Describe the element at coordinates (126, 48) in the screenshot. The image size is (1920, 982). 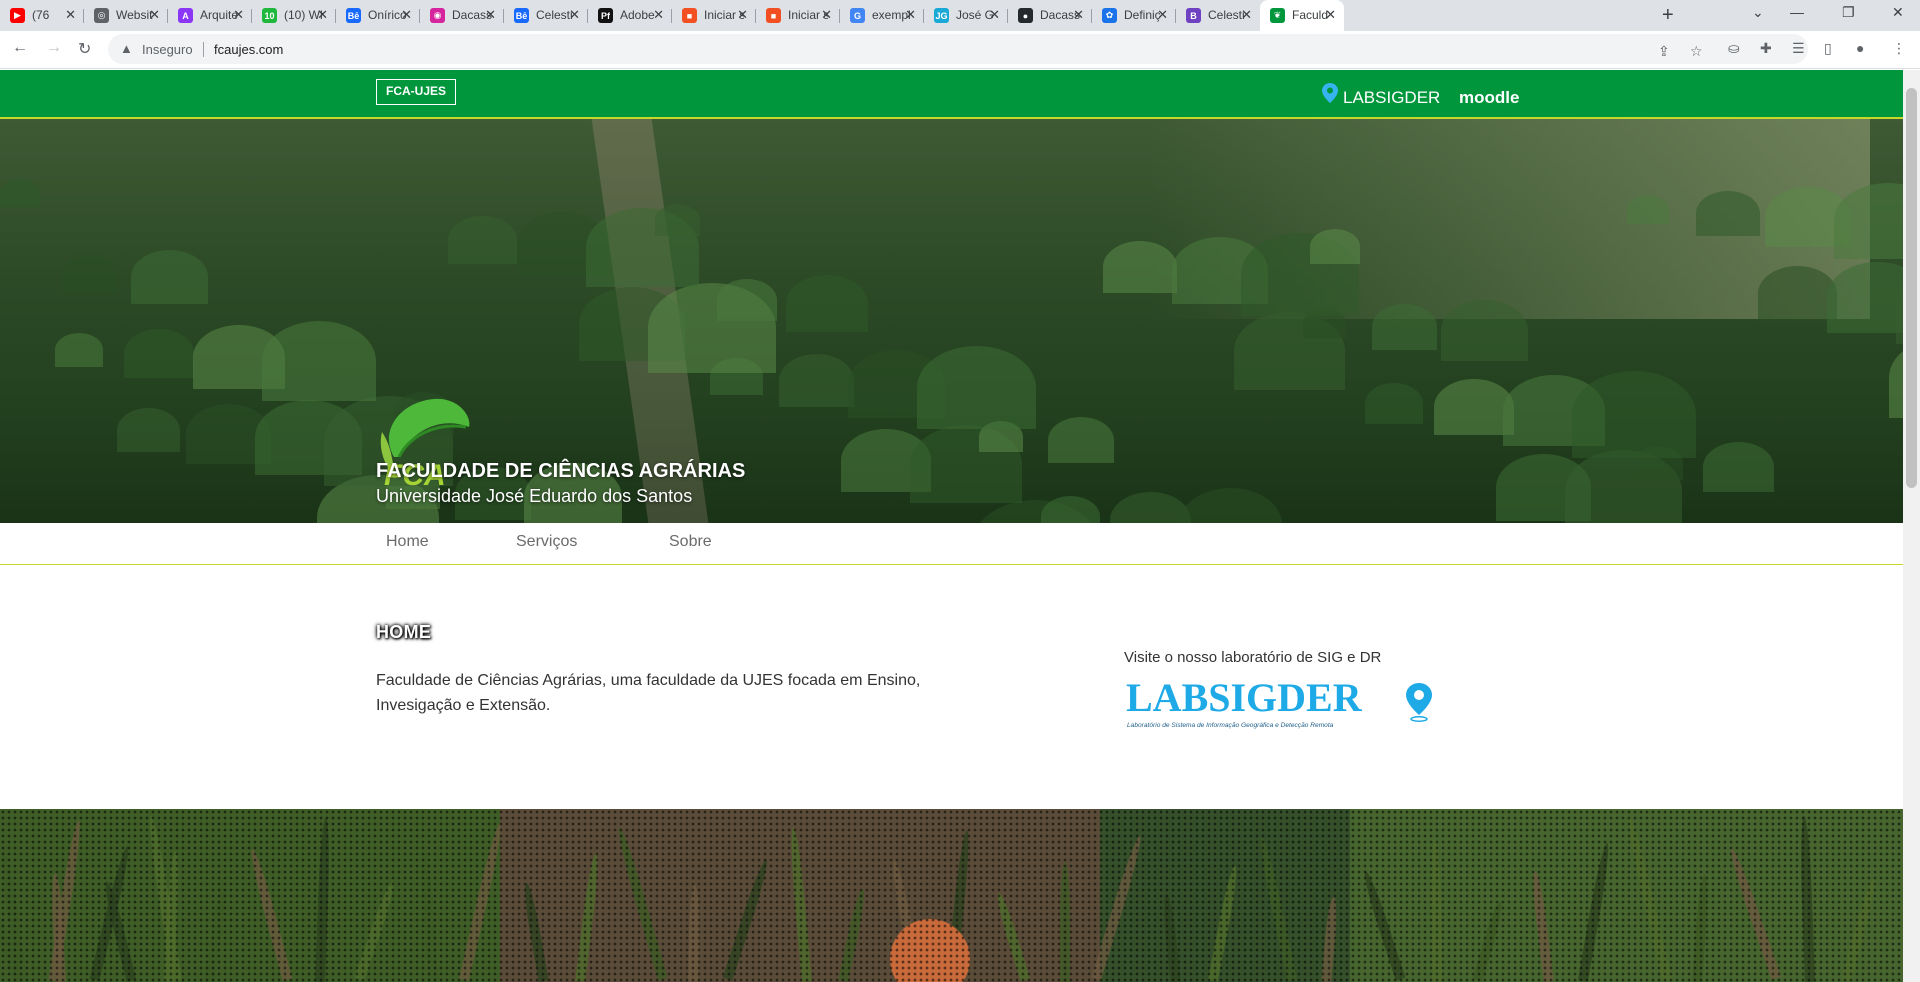
I see `warning-icon: ▲` at that location.